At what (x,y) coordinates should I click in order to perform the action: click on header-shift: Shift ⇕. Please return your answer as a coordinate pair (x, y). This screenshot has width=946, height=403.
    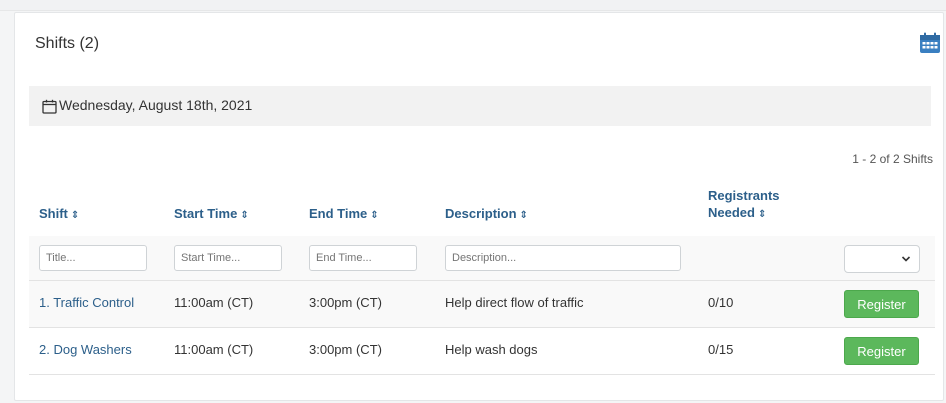
    Looking at the image, I should click on (59, 214).